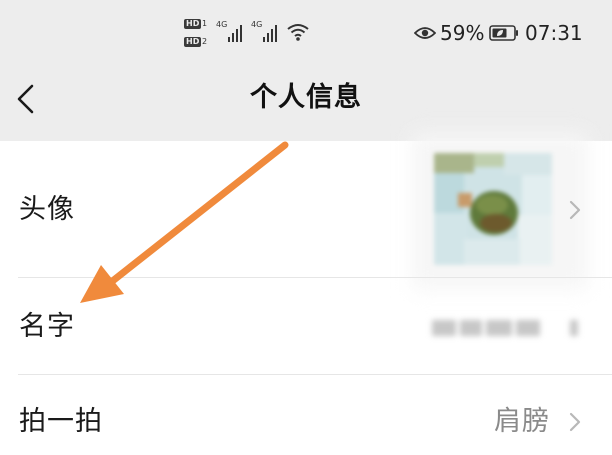 The width and height of the screenshot is (612, 455). What do you see at coordinates (522, 421) in the screenshot?
I see `row-value: 肩膀` at bounding box center [522, 421].